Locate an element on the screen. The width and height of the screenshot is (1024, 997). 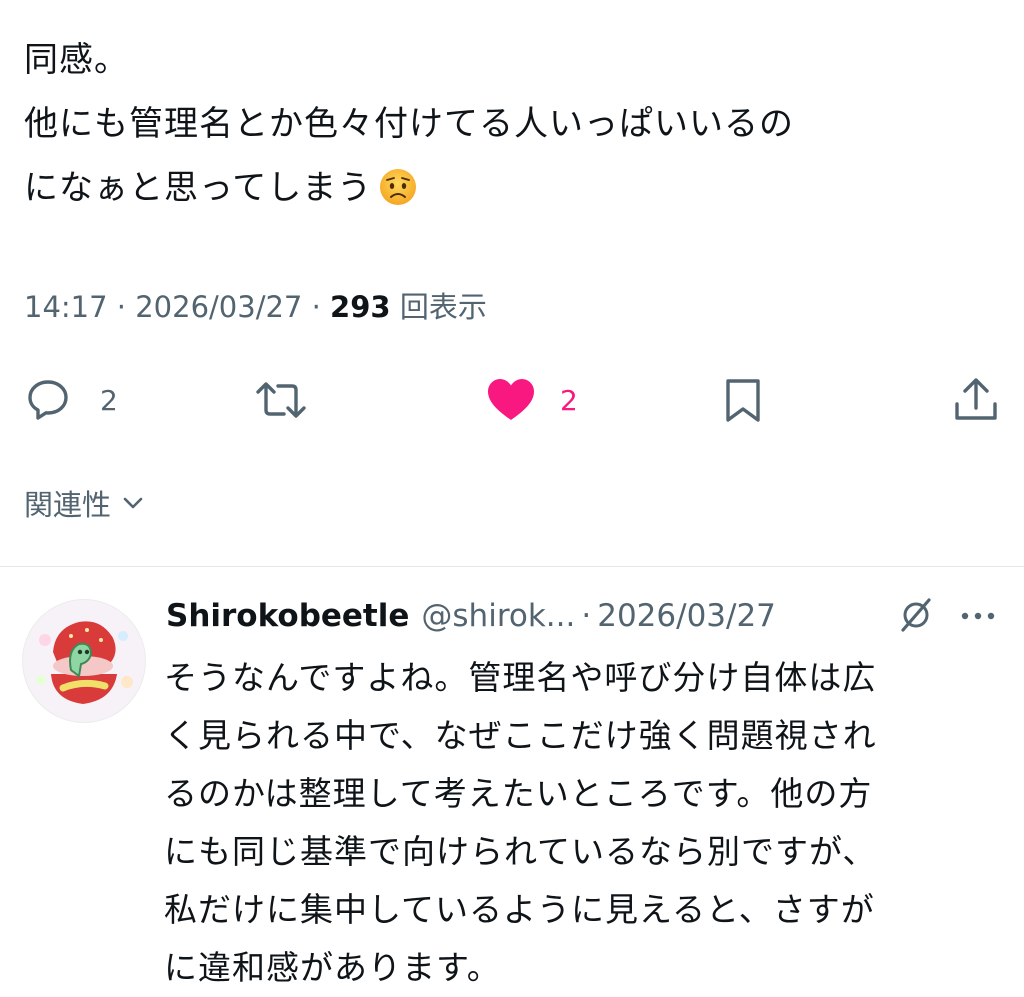
reply-line: そうなんですよね。管理名や呼び分け自体は広 is located at coordinates (520, 677).